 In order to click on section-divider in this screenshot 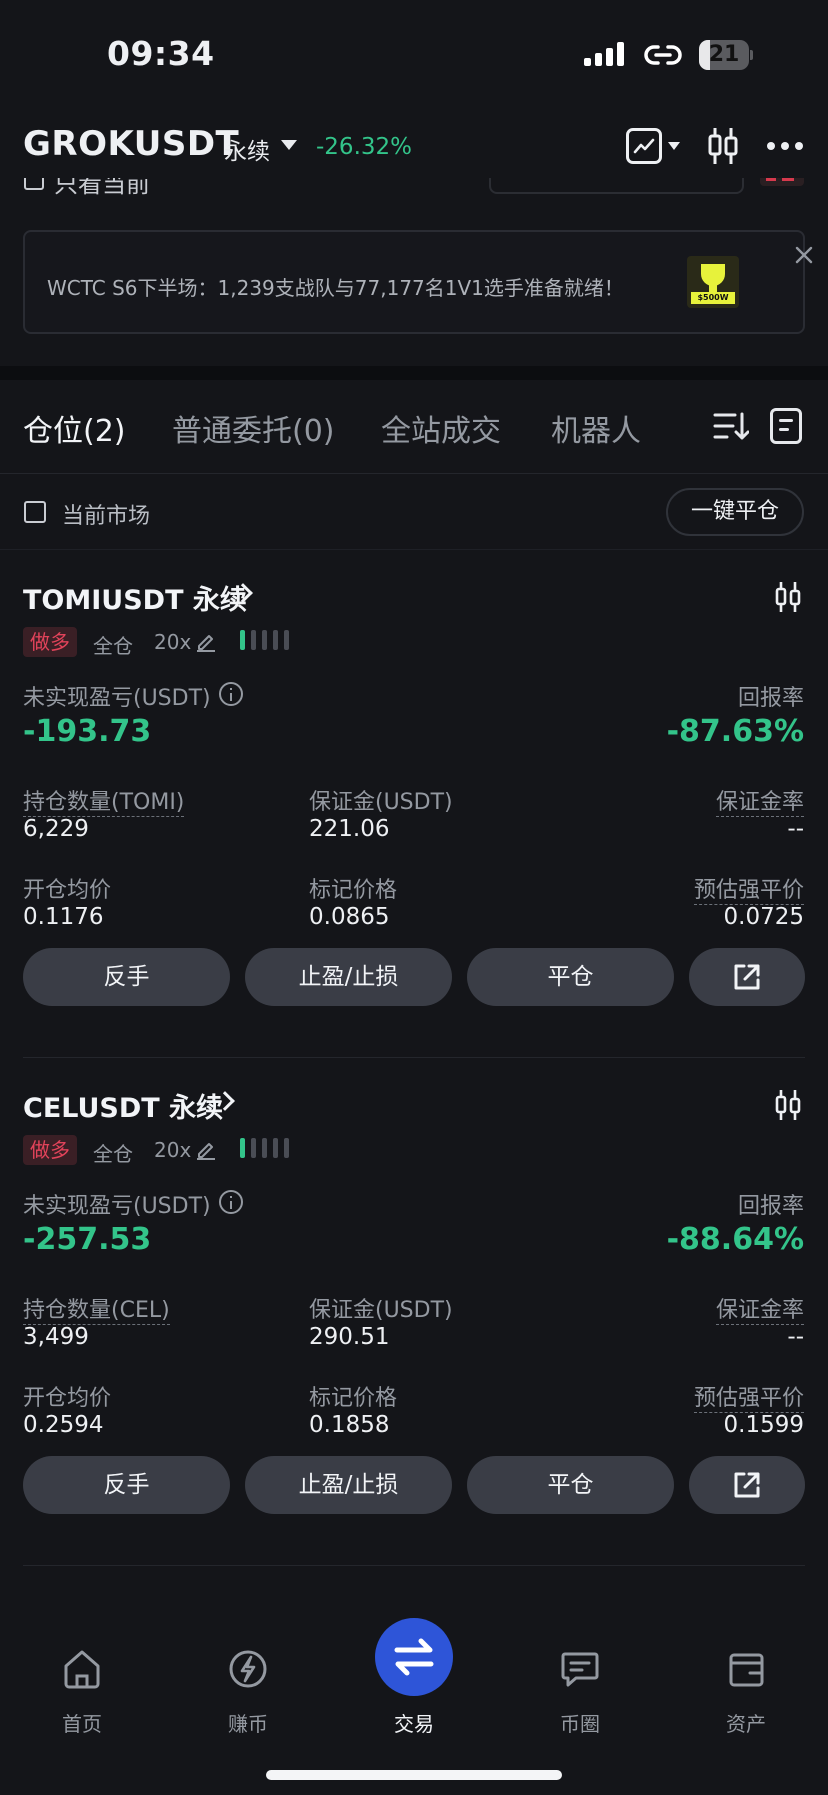, I will do `click(414, 373)`.